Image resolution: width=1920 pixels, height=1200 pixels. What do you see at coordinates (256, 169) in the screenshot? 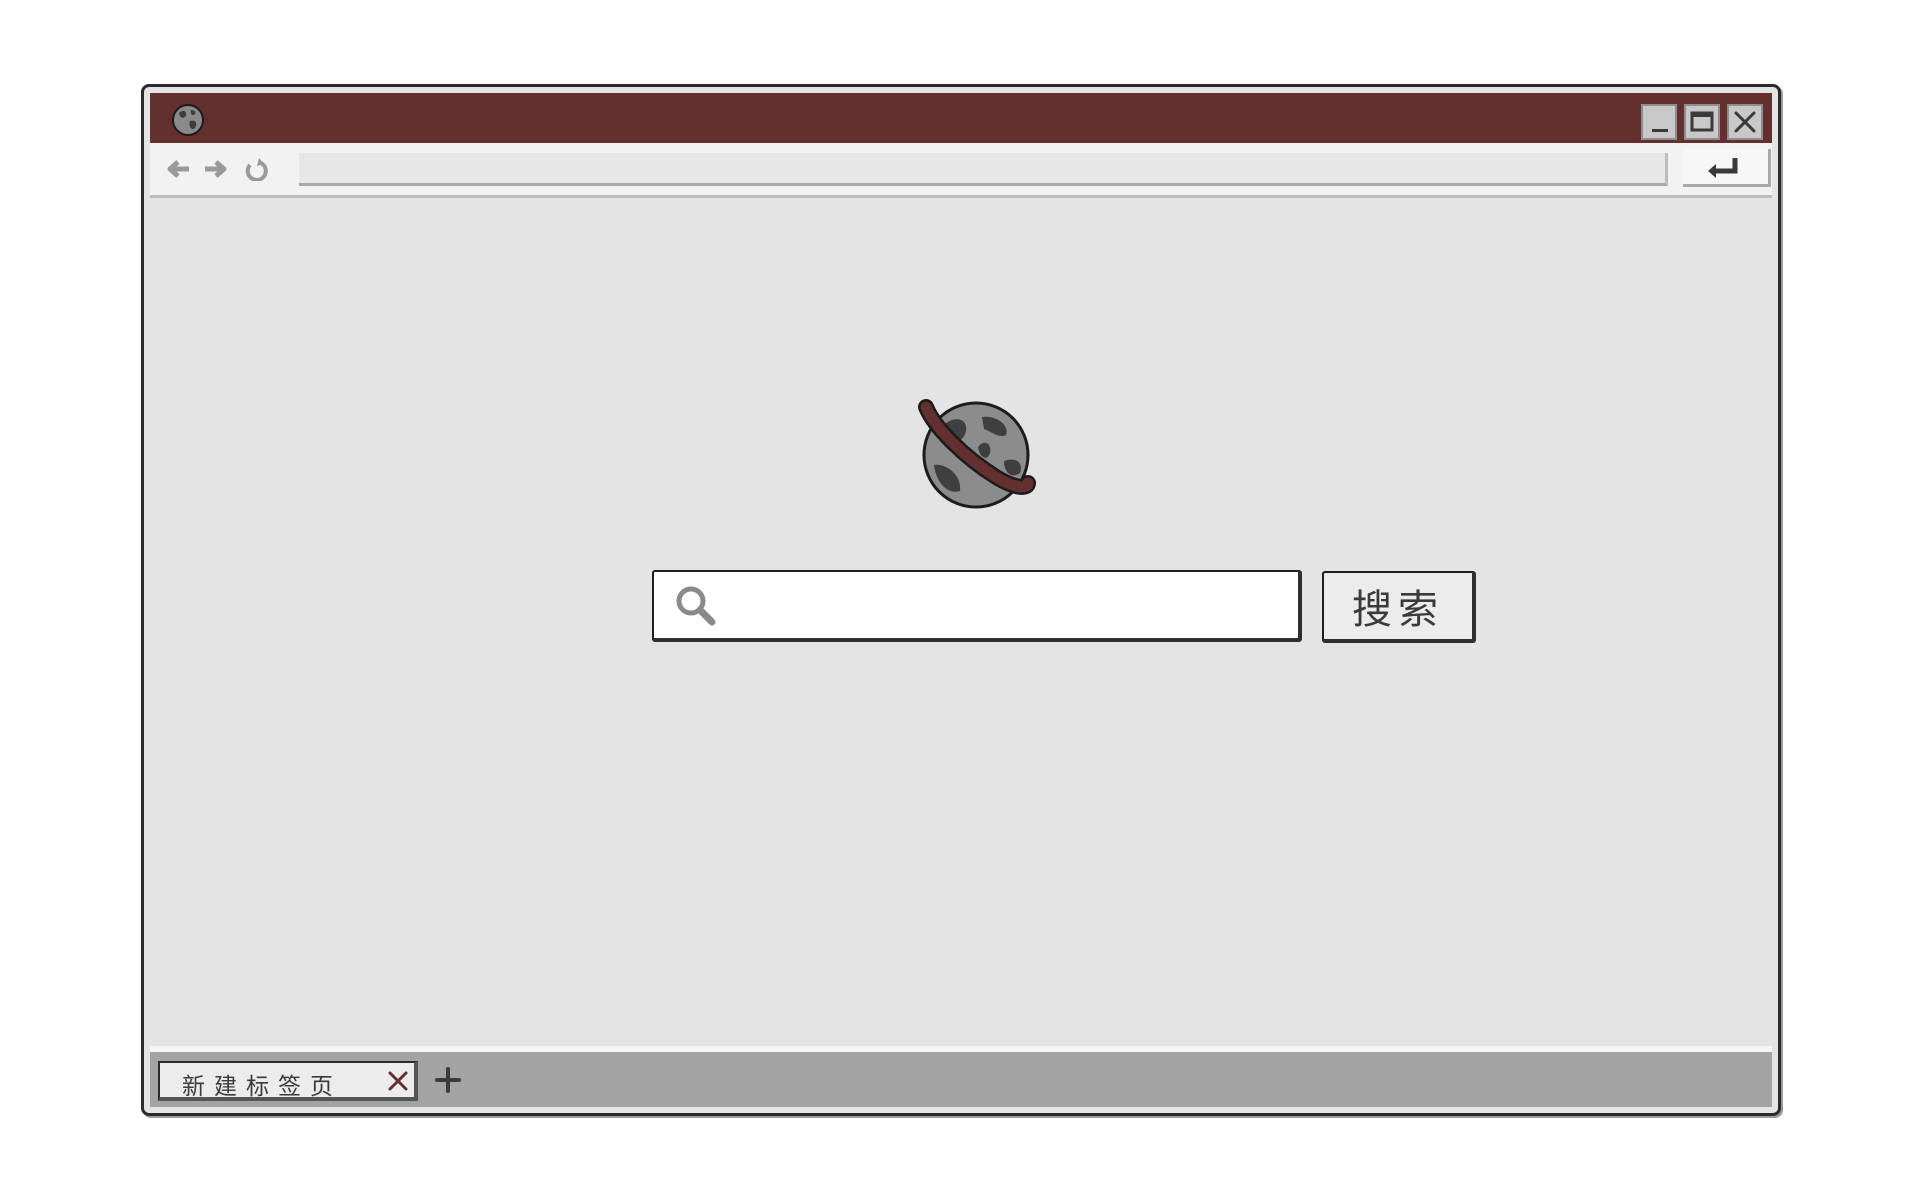
I see `refresh-icon` at bounding box center [256, 169].